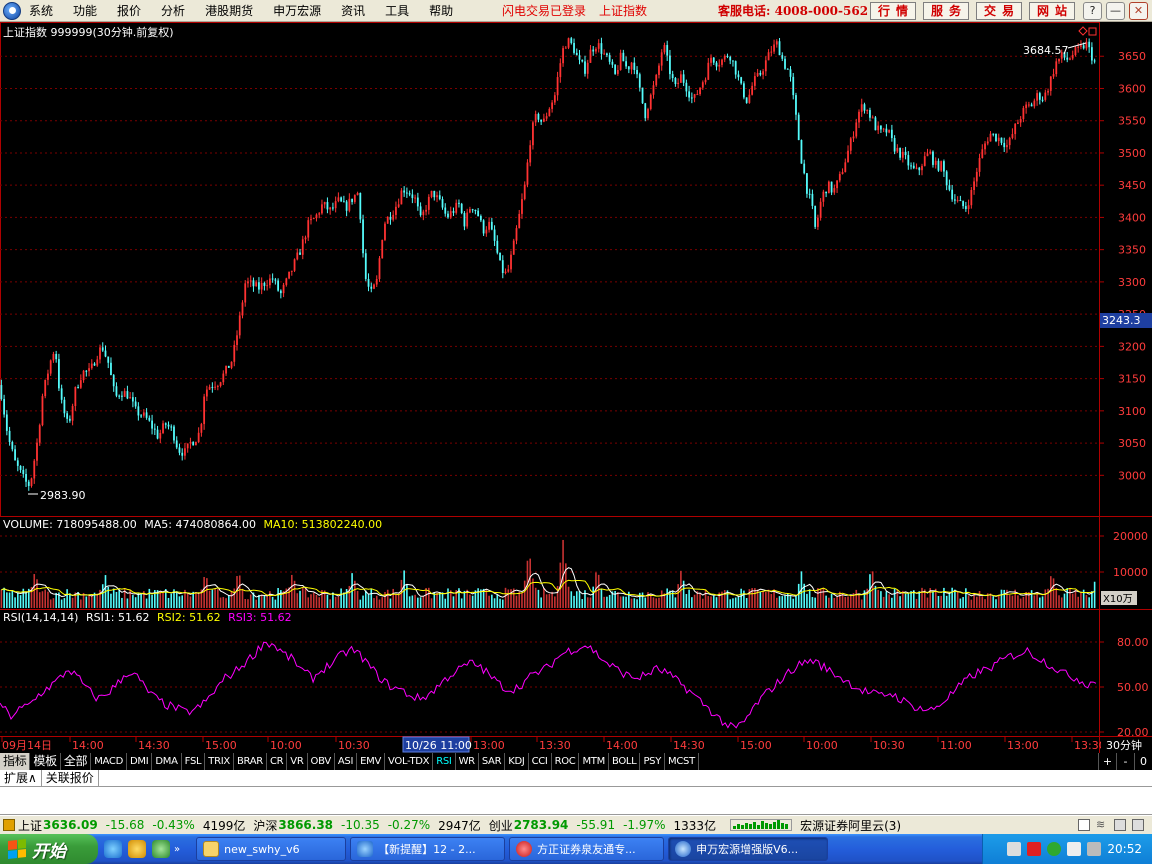 This screenshot has height=864, width=1152. Describe the element at coordinates (999, 11) in the screenshot. I see `trade-button: 交易` at that location.